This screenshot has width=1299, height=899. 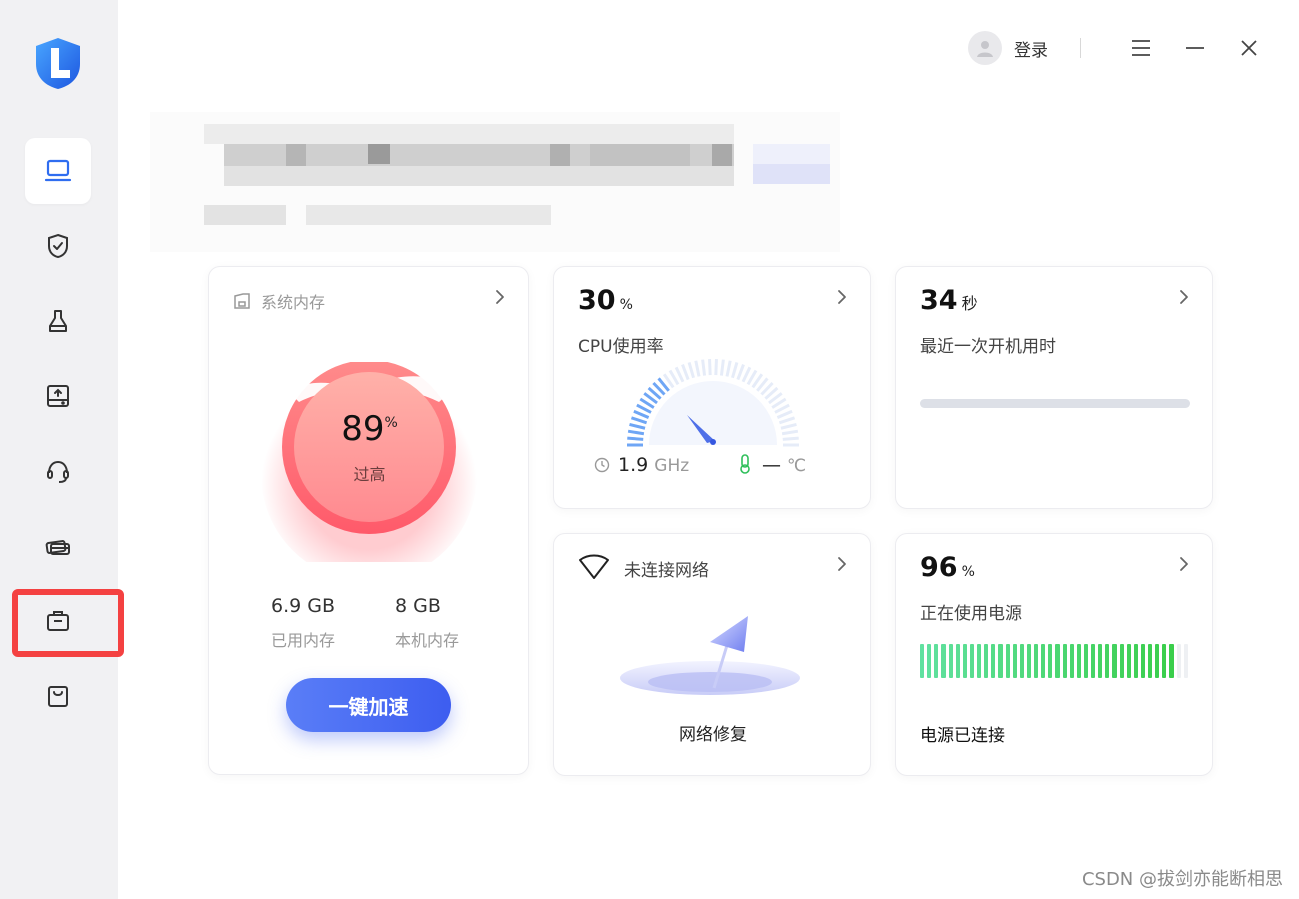 I want to click on sidebar-item-home, so click(x=58, y=171).